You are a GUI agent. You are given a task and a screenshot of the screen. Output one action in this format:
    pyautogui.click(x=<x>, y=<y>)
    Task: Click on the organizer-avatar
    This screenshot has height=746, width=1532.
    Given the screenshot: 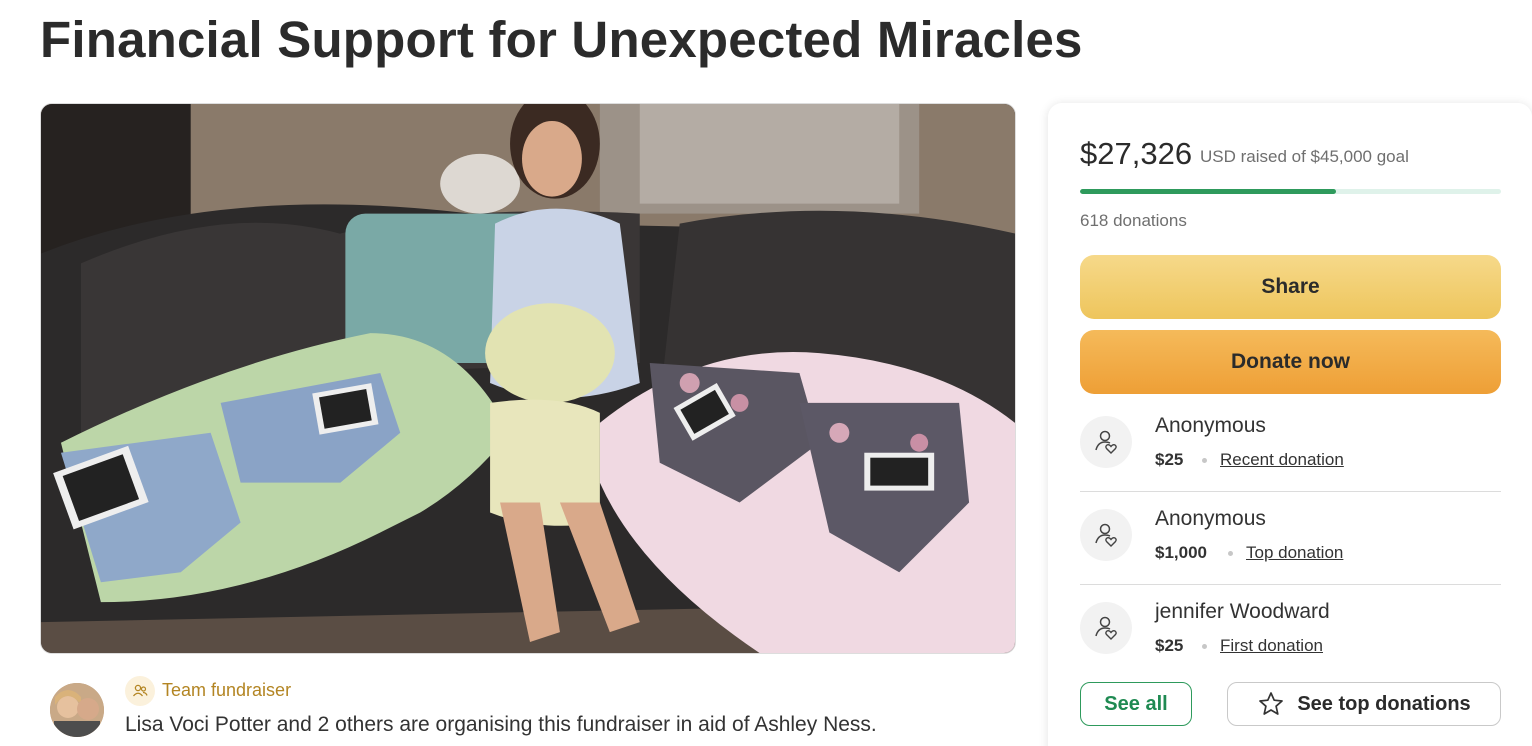 What is the action you would take?
    pyautogui.click(x=77, y=710)
    